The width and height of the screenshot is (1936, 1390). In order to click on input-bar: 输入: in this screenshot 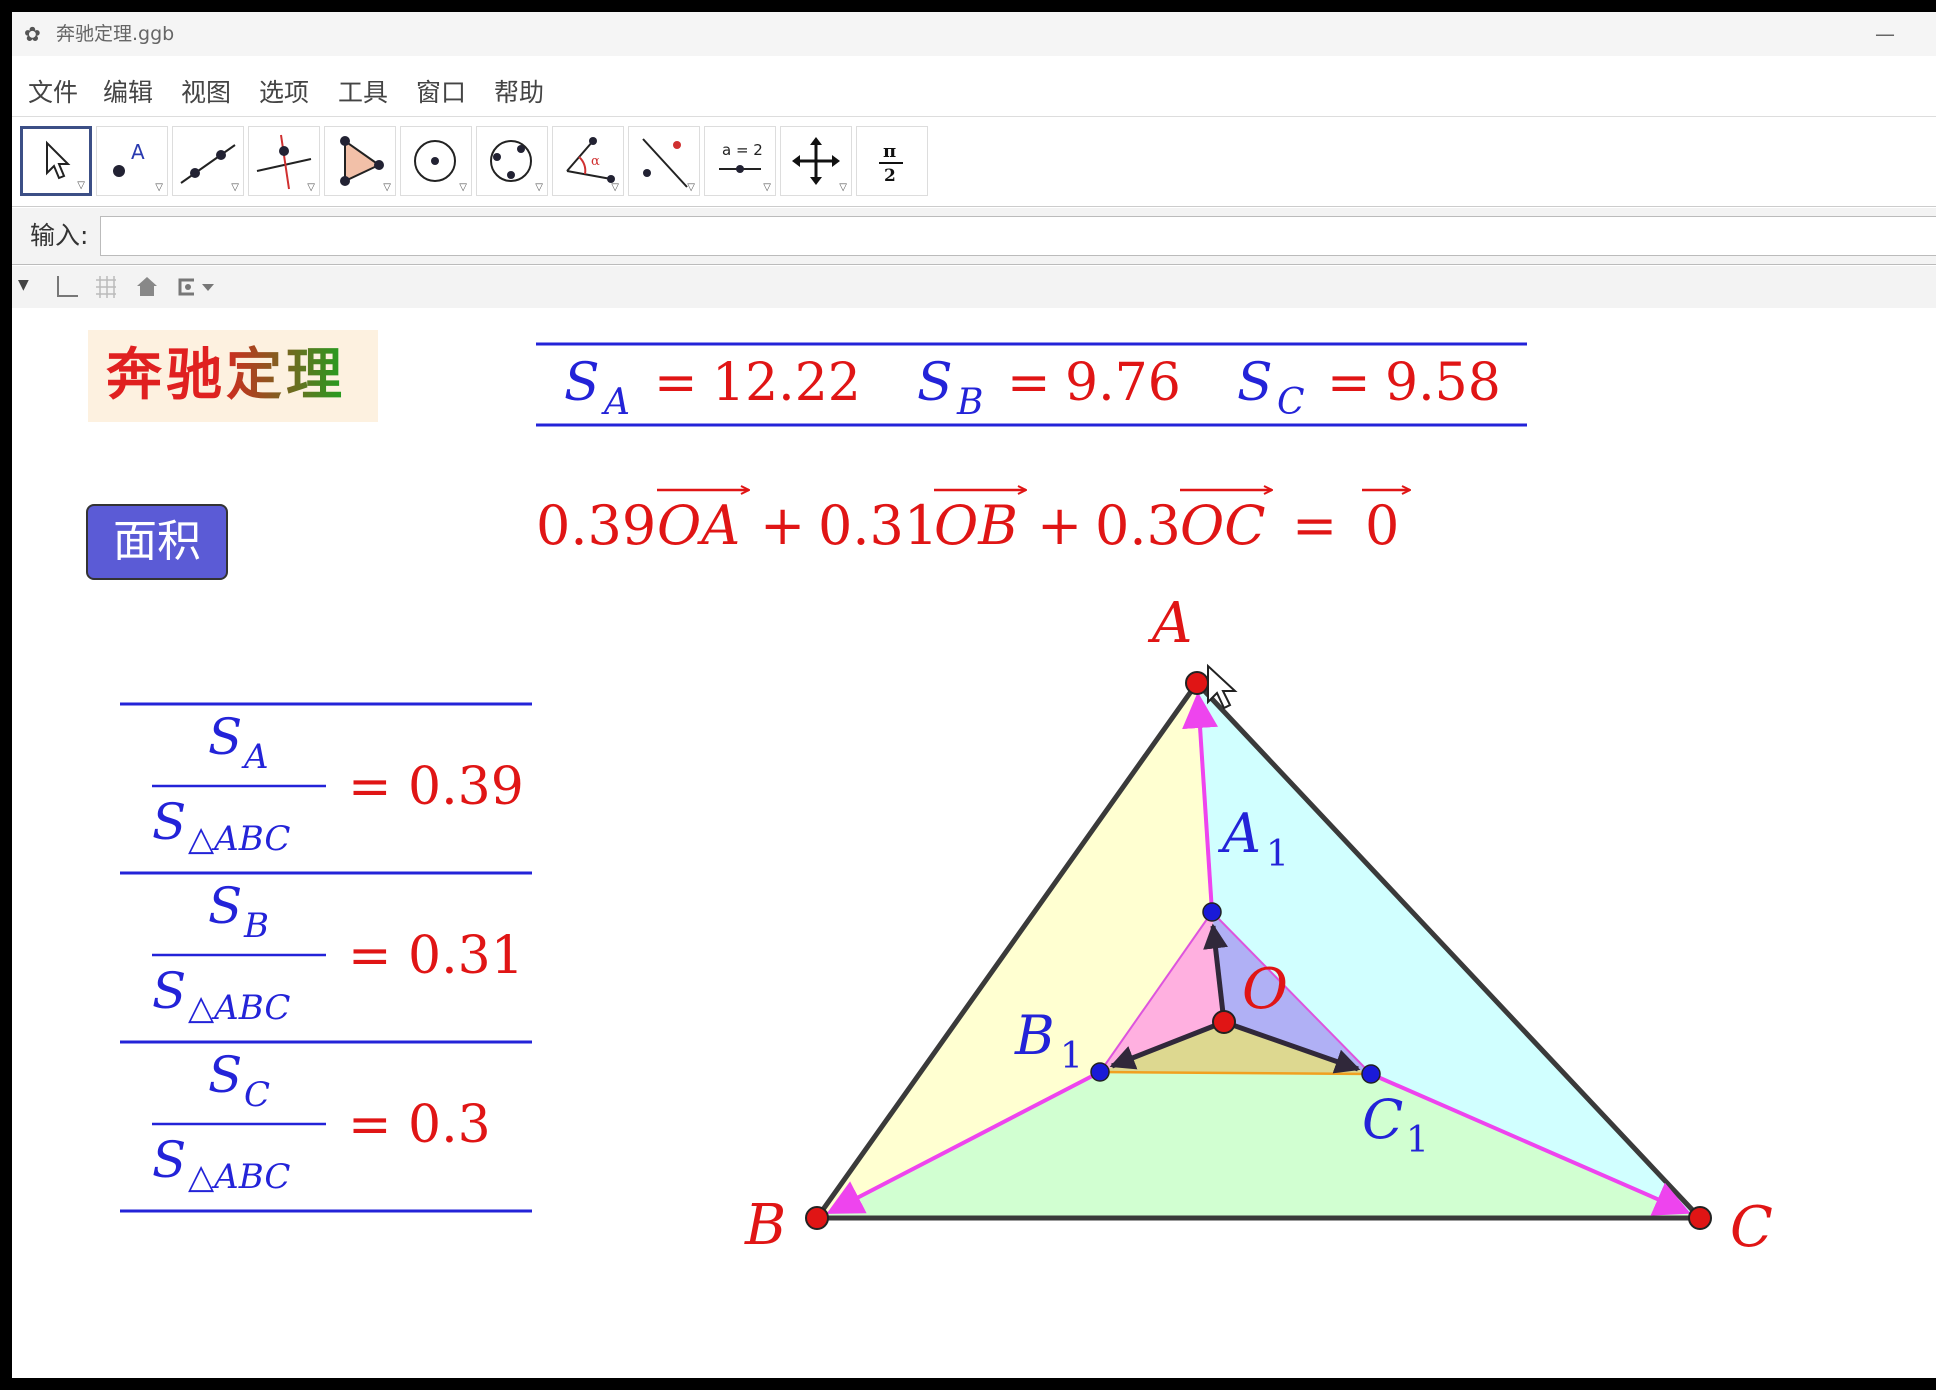, I will do `click(974, 236)`.